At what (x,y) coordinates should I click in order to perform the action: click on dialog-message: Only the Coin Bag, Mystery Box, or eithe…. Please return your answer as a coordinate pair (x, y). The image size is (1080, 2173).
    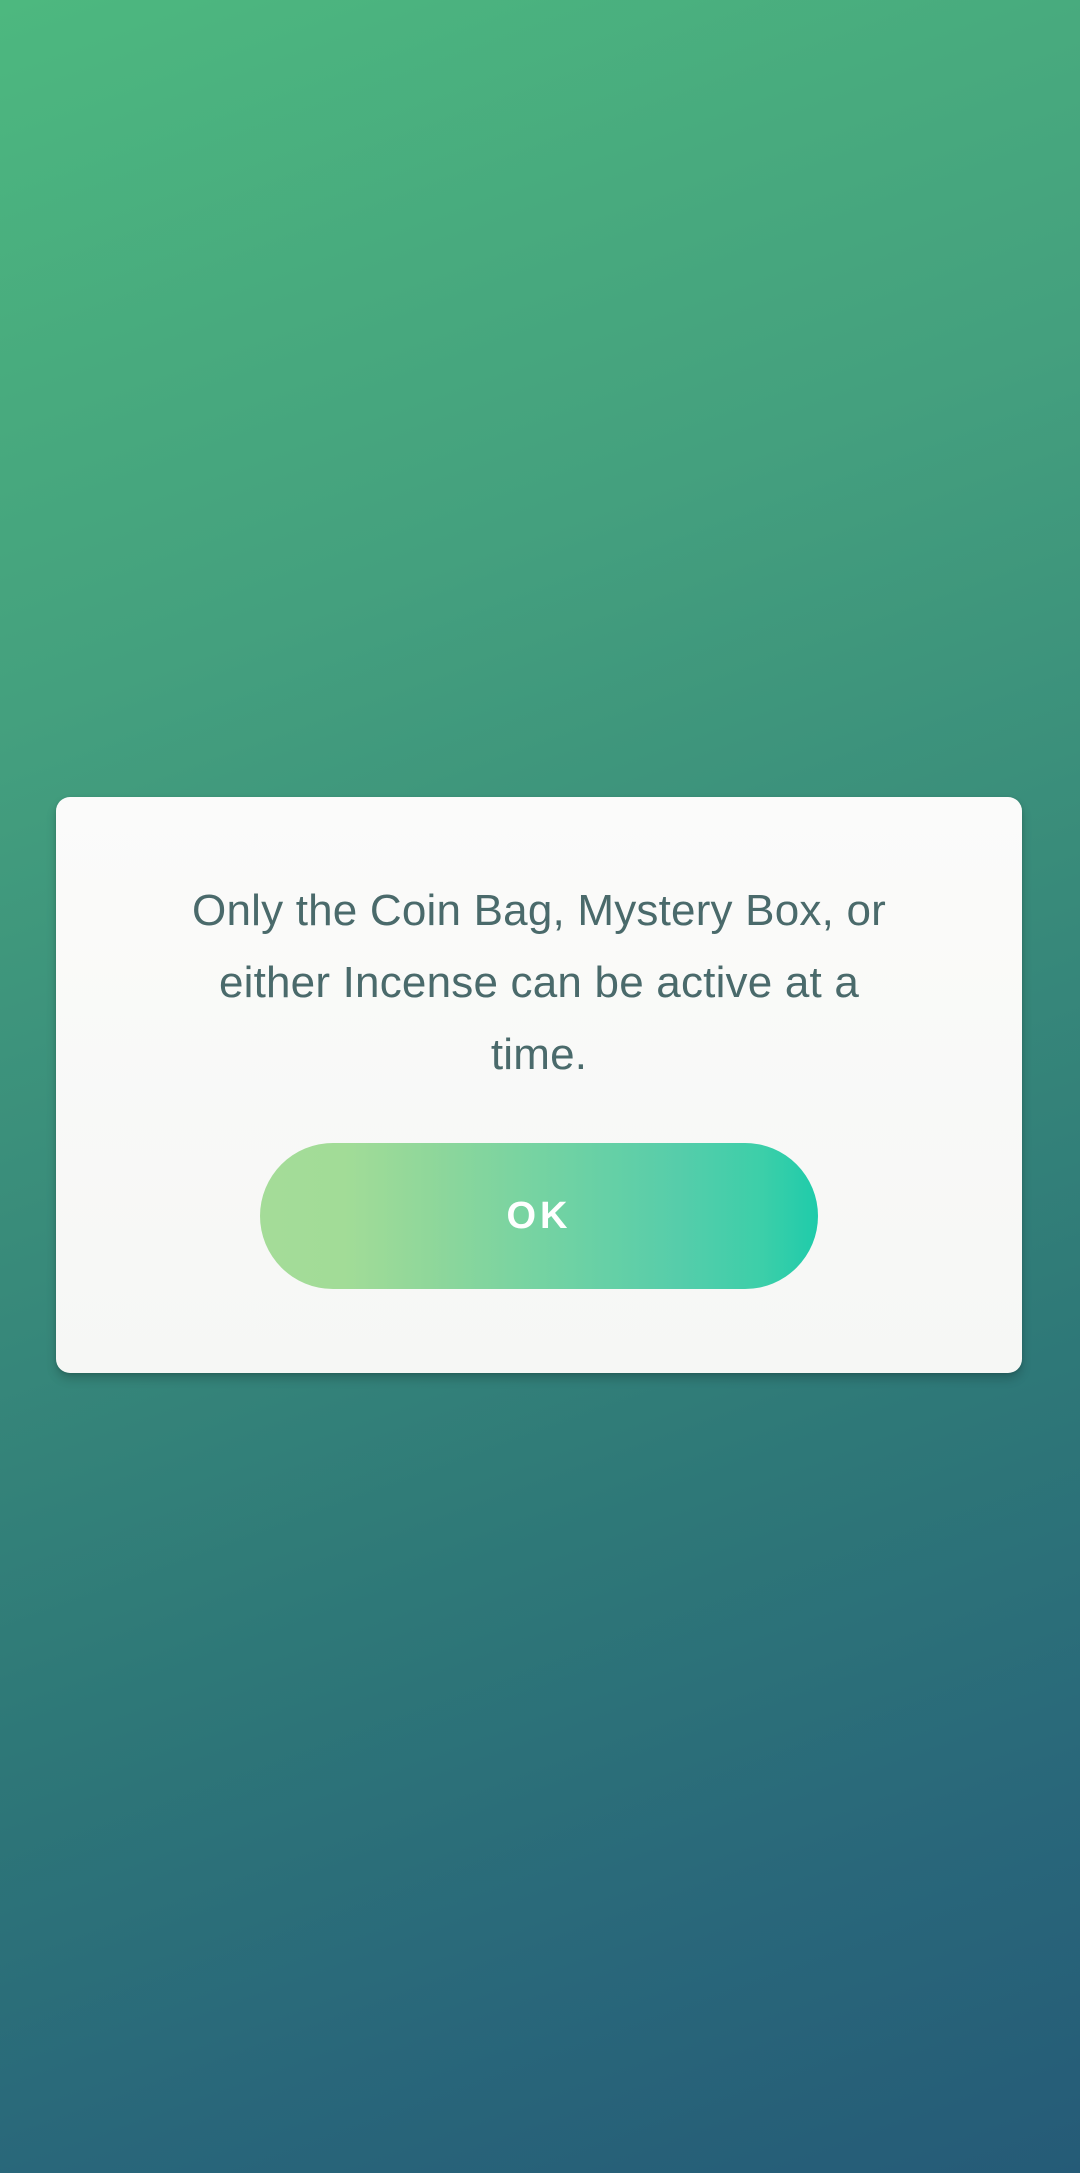
    Looking at the image, I should click on (539, 982).